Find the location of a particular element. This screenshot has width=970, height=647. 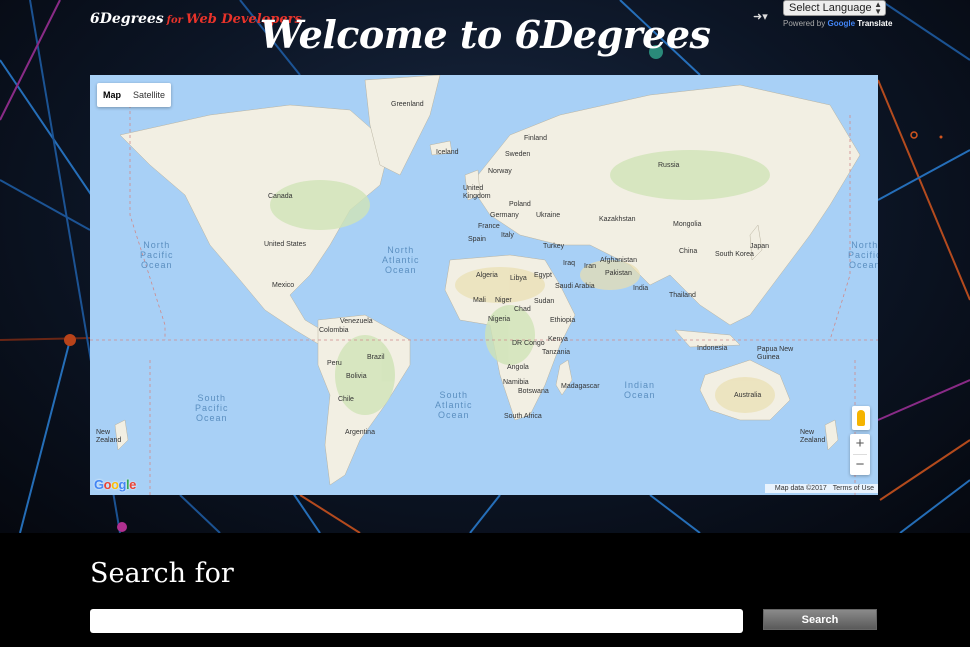

map-label: United Kingdom is located at coordinates (477, 192).